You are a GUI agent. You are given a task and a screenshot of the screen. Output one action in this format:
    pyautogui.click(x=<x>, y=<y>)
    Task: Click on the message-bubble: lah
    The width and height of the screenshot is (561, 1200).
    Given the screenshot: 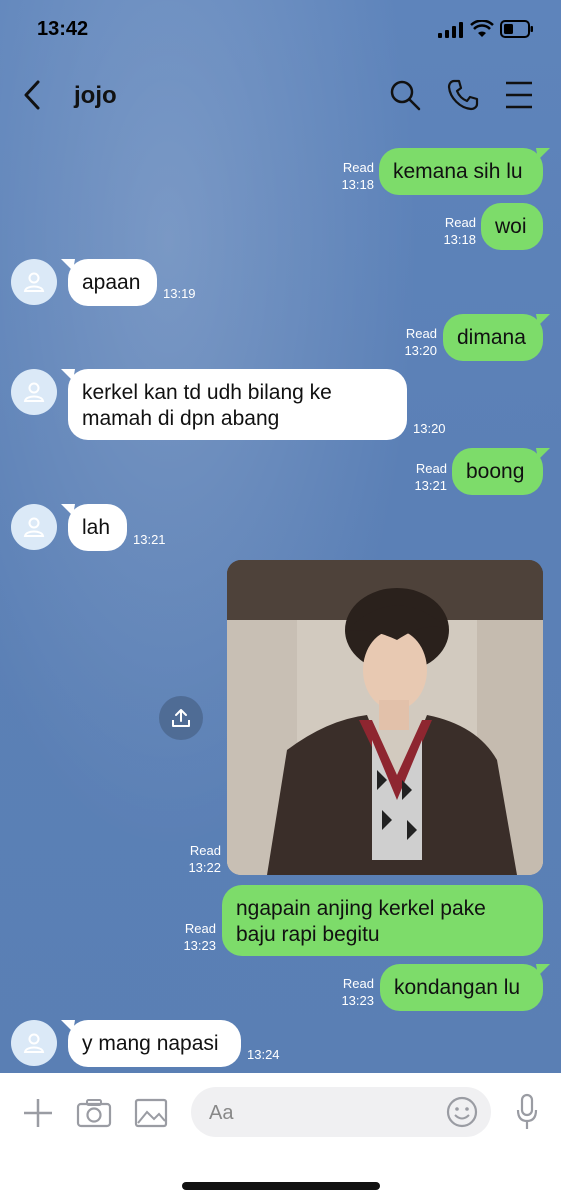 What is the action you would take?
    pyautogui.click(x=97, y=527)
    